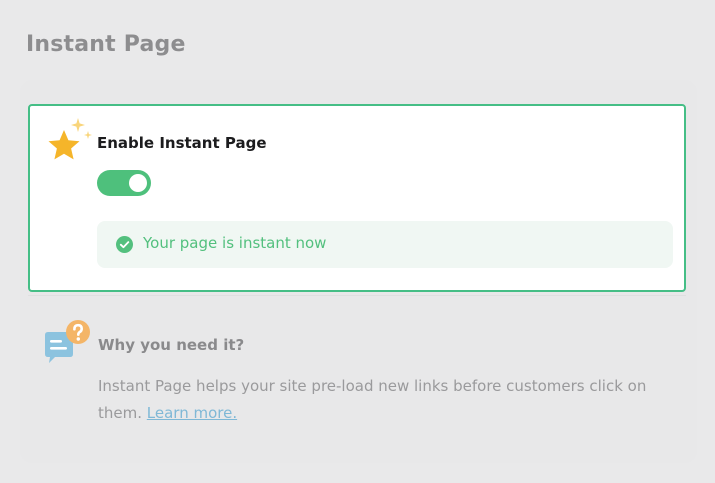 Image resolution: width=715 pixels, height=483 pixels. Describe the element at coordinates (385, 244) in the screenshot. I see `status-message: Your page is instant now` at that location.